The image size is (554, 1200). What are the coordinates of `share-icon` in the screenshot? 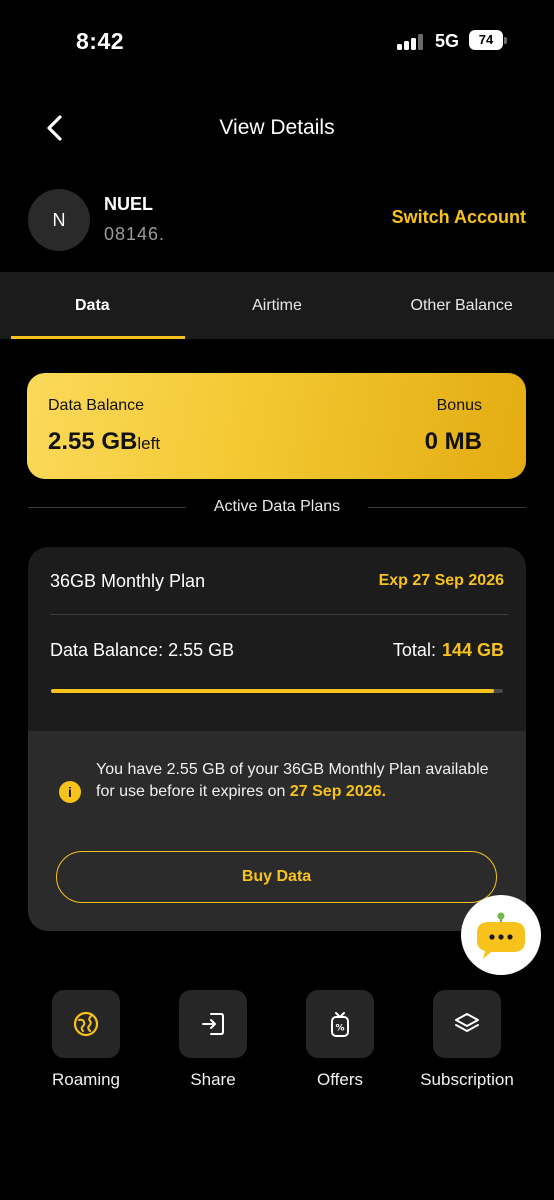 It's located at (213, 1024).